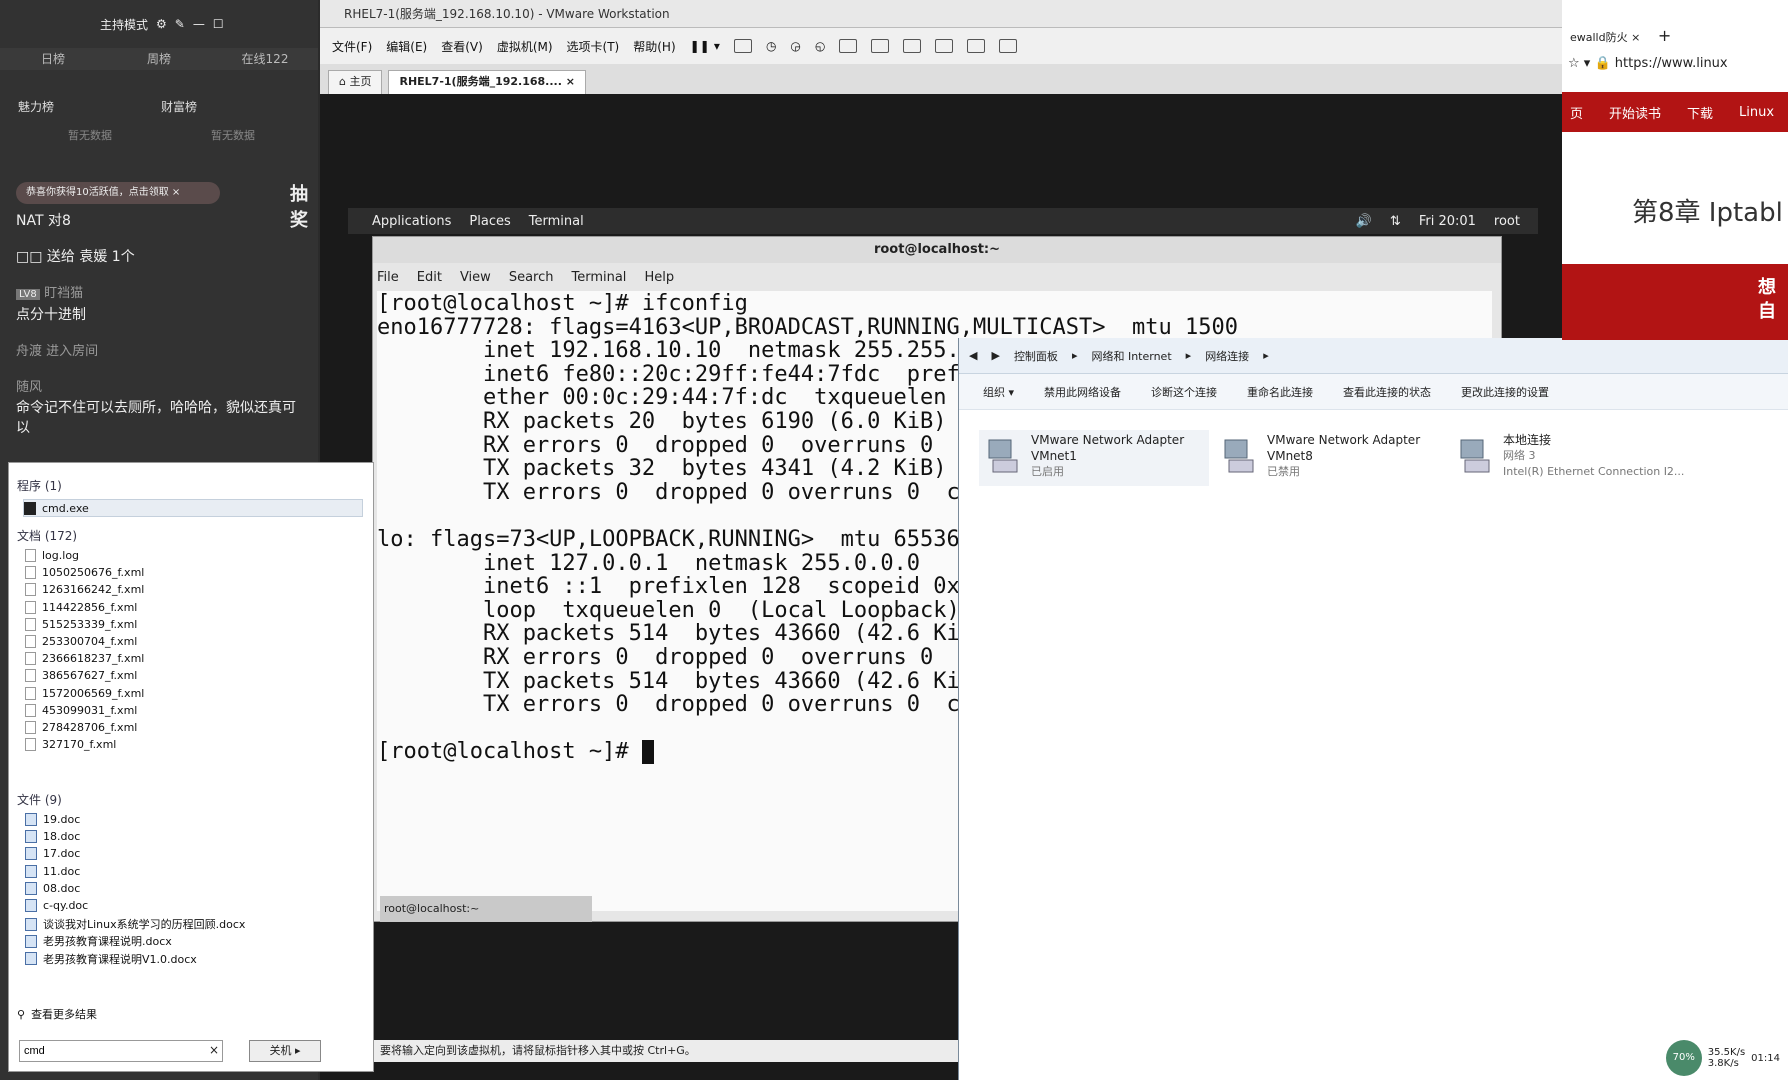 The height and width of the screenshot is (1080, 1788). What do you see at coordinates (487, 82) in the screenshot?
I see `tab-vm: RHEL7-1(服务端_192.168.... ×` at bounding box center [487, 82].